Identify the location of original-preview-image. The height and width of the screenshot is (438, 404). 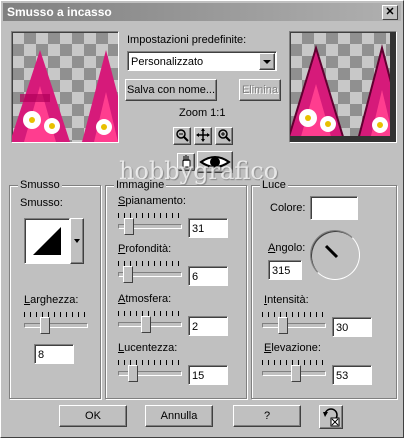
(65, 96).